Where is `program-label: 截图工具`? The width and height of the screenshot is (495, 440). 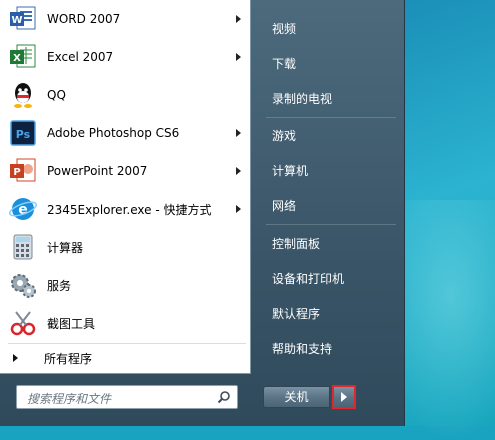
program-label: 截图工具 is located at coordinates (71, 323).